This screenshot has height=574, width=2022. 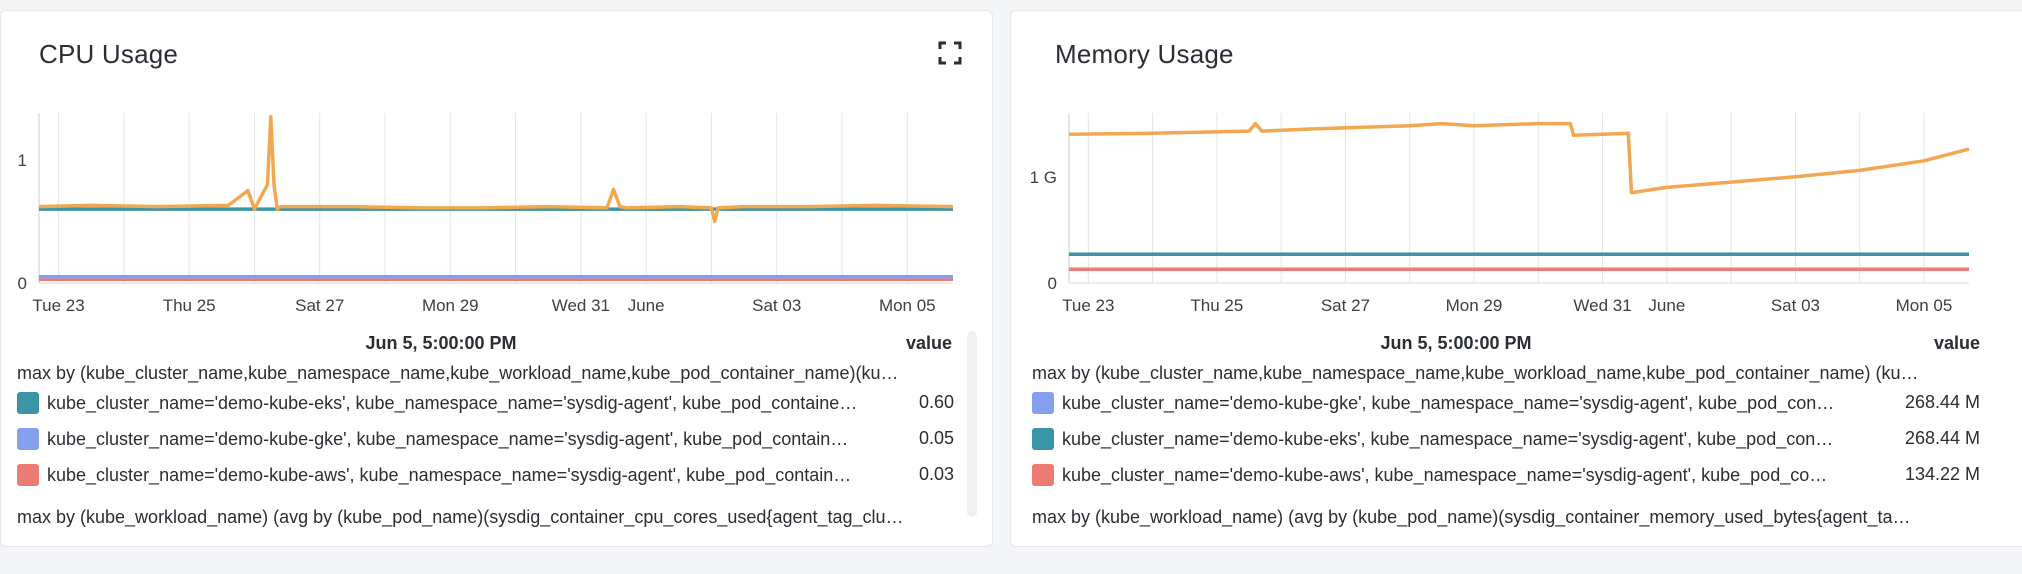 What do you see at coordinates (936, 438) in the screenshot?
I see `legend-value: 0.05` at bounding box center [936, 438].